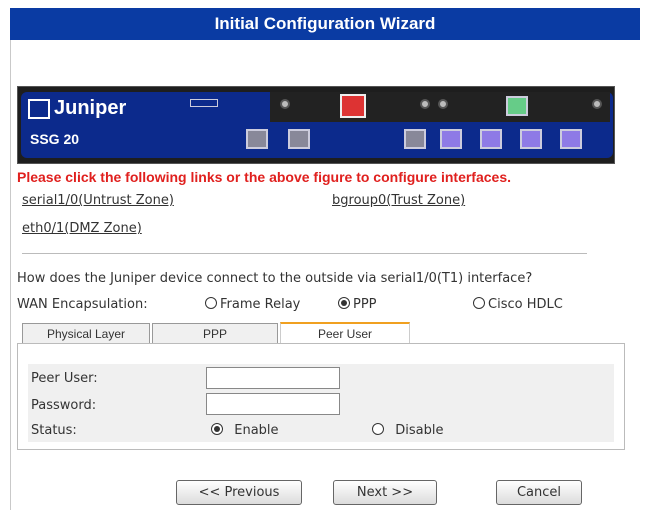  What do you see at coordinates (365, 304) in the screenshot?
I see `radio-label: PPP` at bounding box center [365, 304].